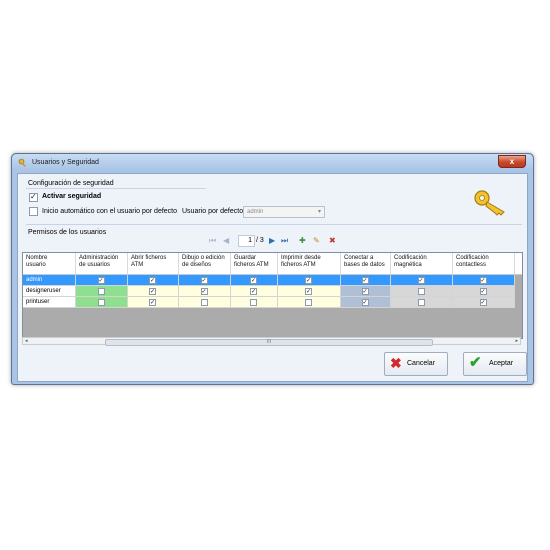  Describe the element at coordinates (316, 240) in the screenshot. I see `edit-user-icon: ✎` at that location.